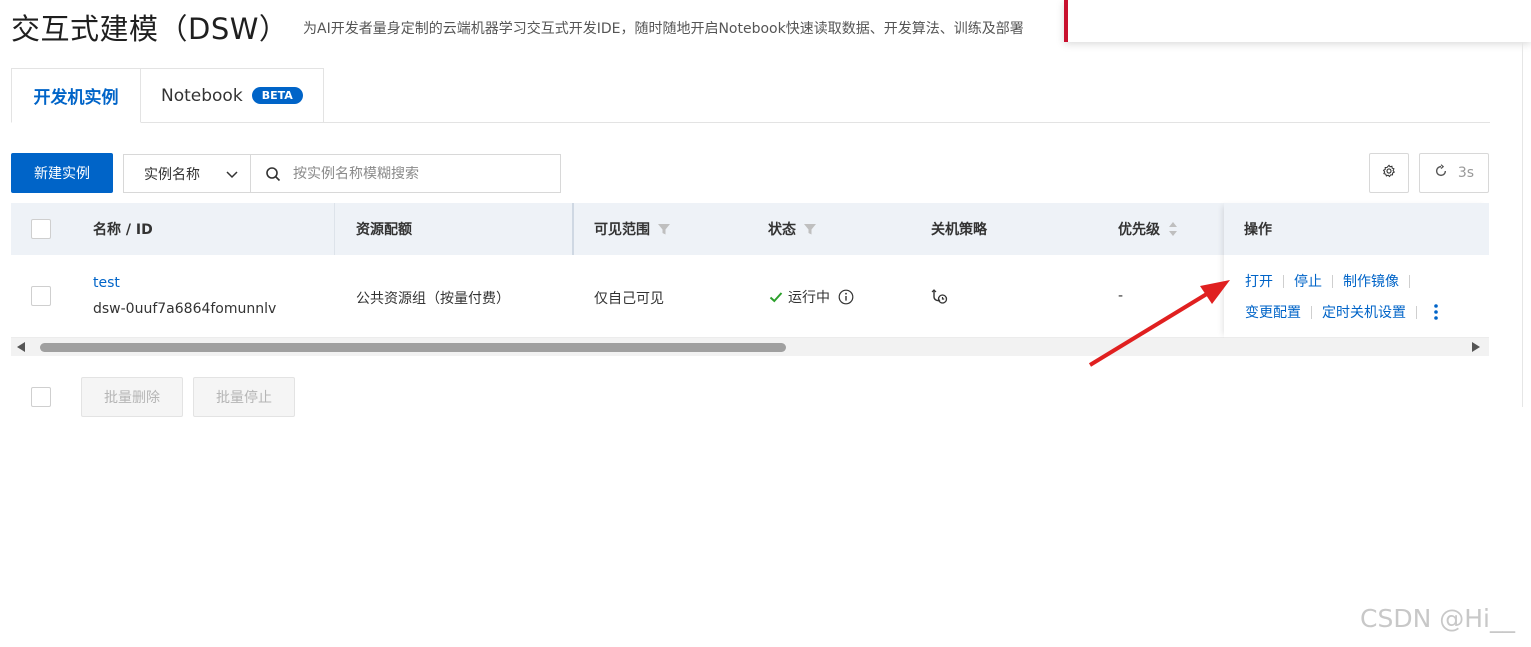 The width and height of the screenshot is (1531, 647). What do you see at coordinates (433, 299) in the screenshot?
I see `resource-quota: 公共资源组（按量付费）` at bounding box center [433, 299].